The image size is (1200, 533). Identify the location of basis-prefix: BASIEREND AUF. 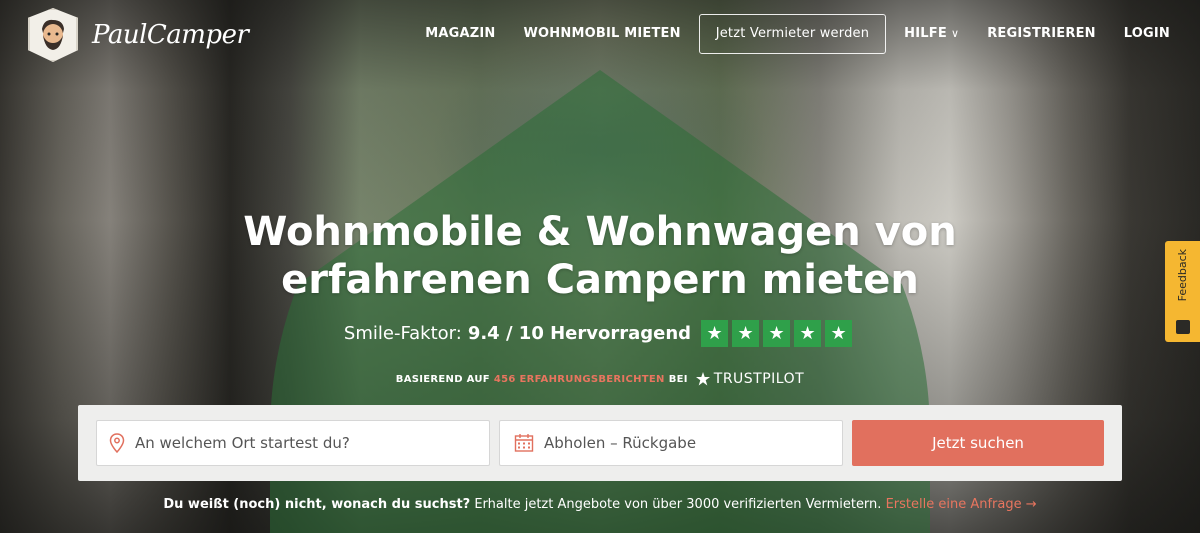
(442, 379).